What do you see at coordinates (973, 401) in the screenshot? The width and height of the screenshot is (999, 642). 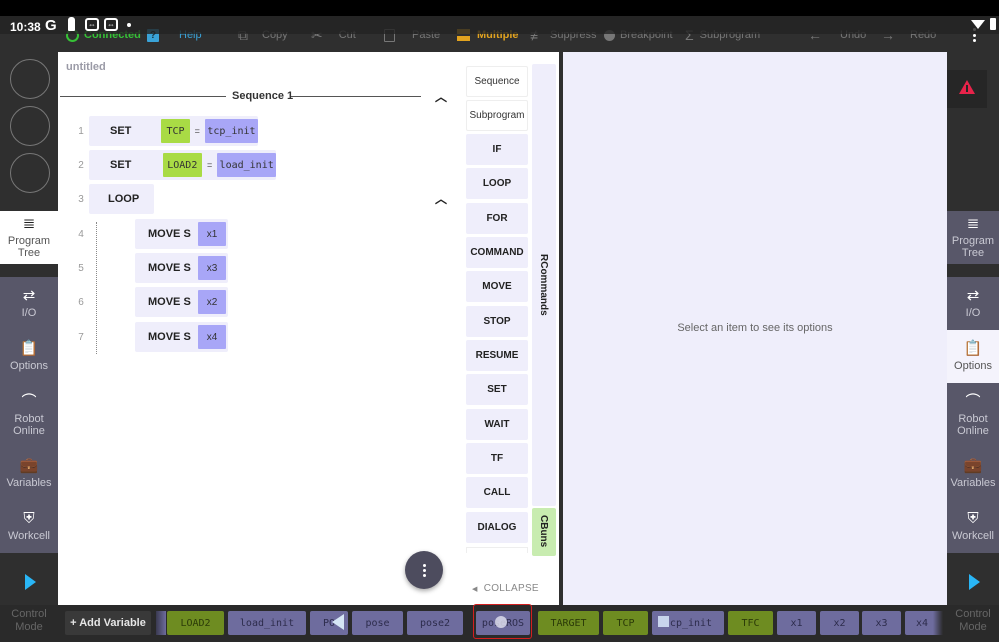 I see `robot-arm-icon: ⌒` at bounding box center [973, 401].